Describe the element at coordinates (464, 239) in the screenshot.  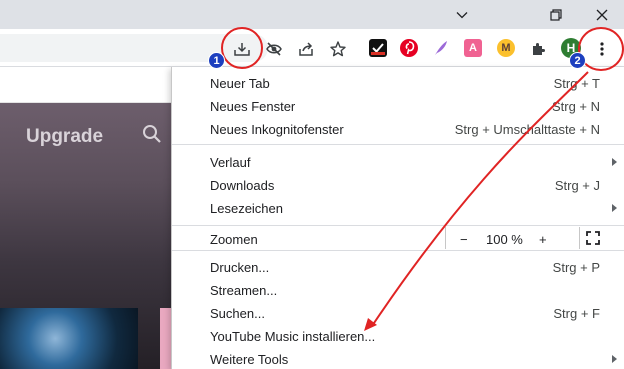
I see `zoom-out-button: −` at that location.